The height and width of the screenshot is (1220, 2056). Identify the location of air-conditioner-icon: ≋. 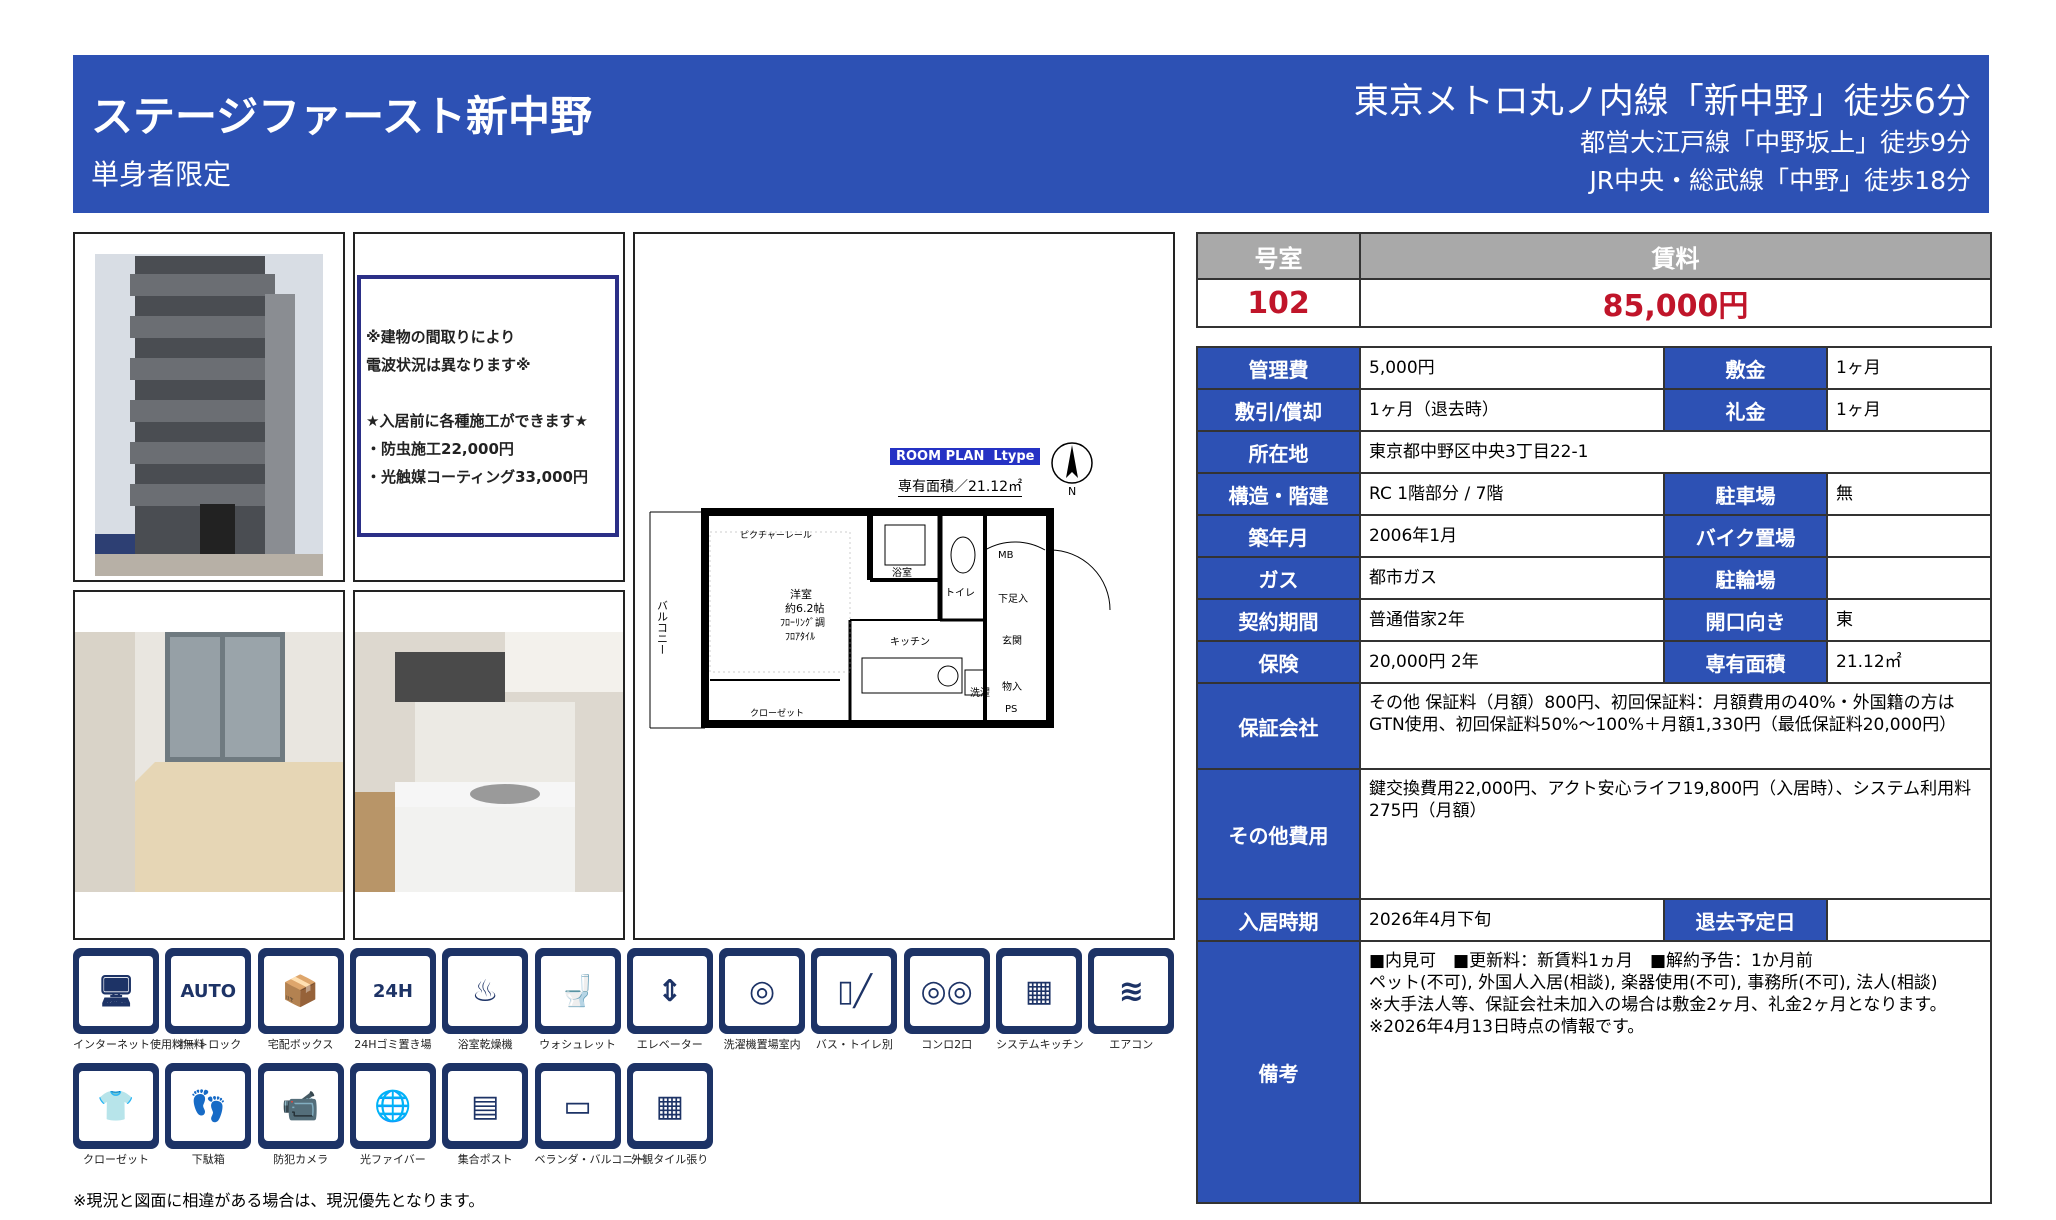
(1131, 991).